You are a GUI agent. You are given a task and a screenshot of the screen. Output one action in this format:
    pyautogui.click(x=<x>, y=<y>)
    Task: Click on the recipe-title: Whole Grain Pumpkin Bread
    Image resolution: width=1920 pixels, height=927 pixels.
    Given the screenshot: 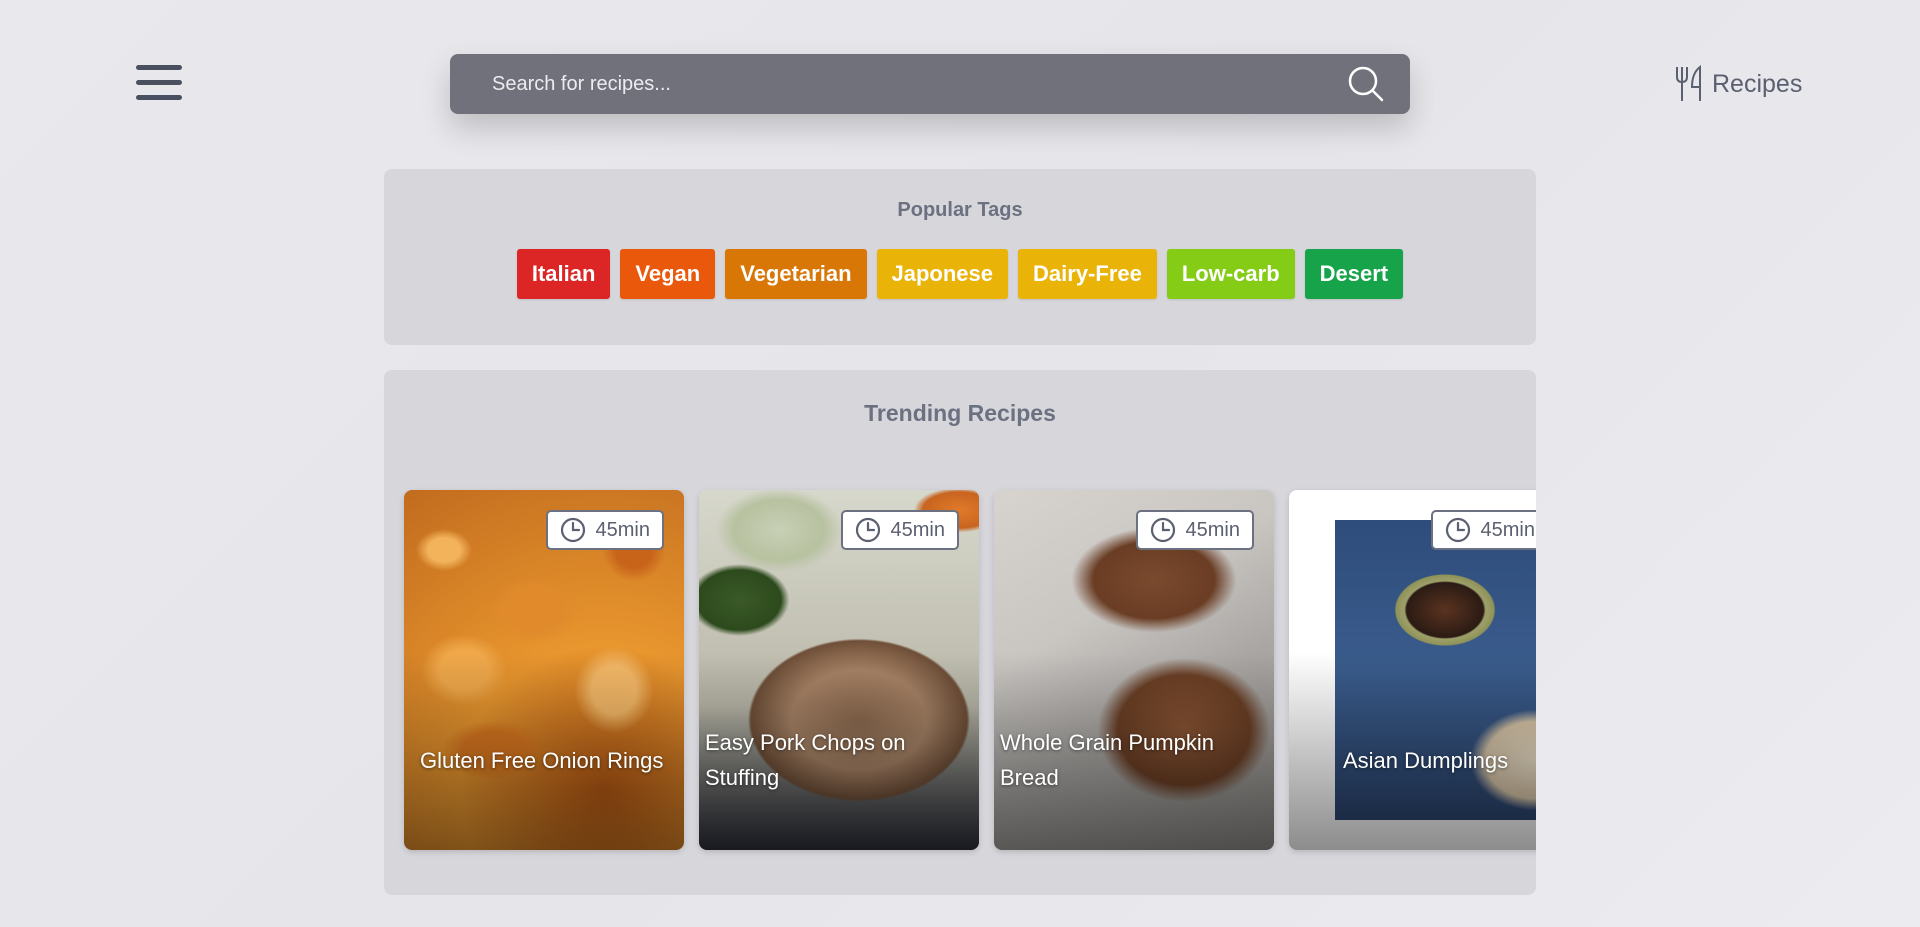 What is the action you would take?
    pyautogui.click(x=1107, y=760)
    